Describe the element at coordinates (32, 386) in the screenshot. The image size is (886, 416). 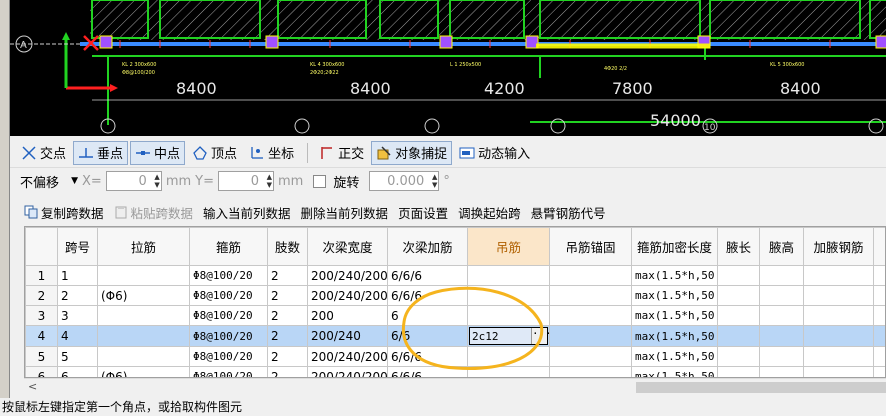
I see `scroll-left-icon: <` at that location.